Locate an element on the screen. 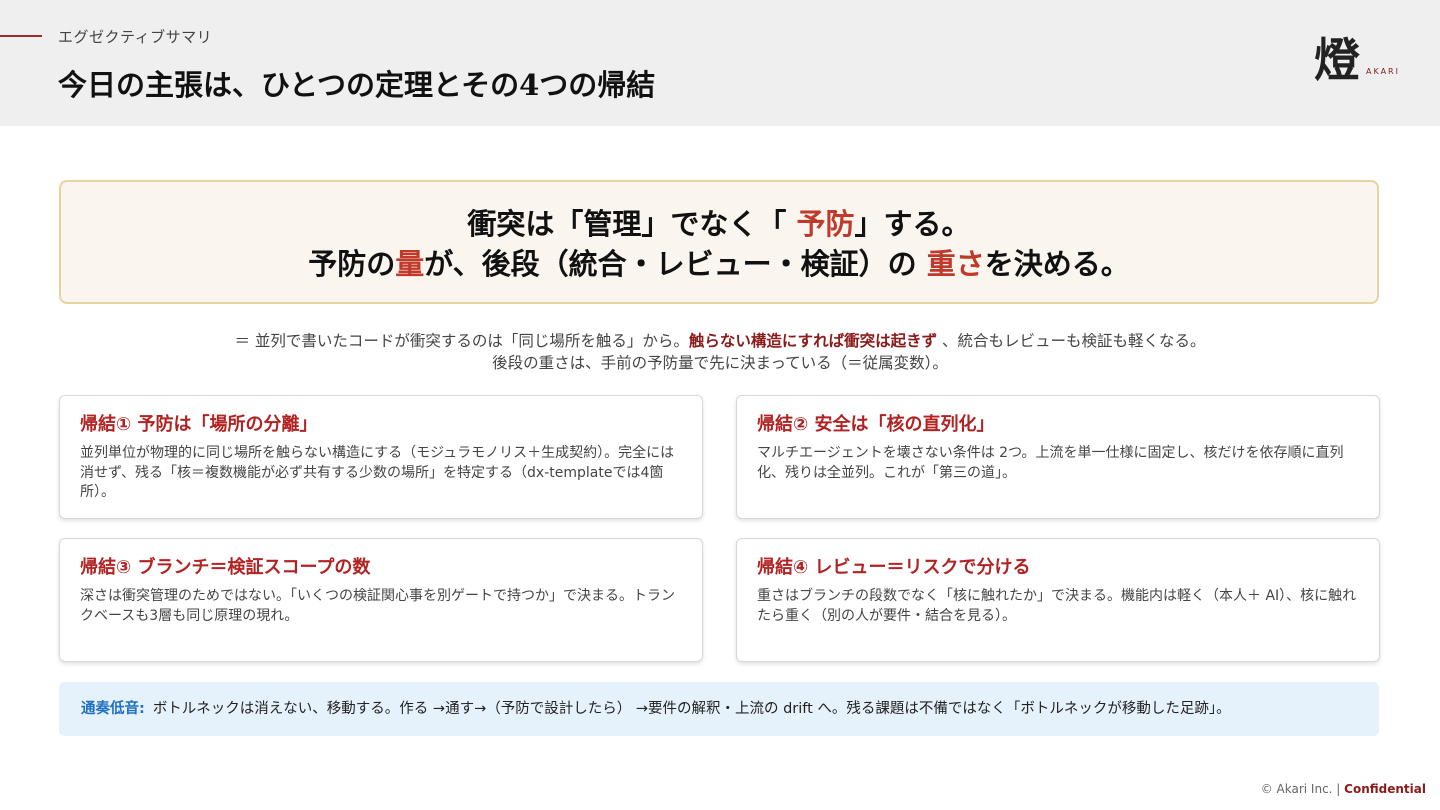 Image resolution: width=1440 pixels, height=810 pixels. explanation-emphasis: 触らない構造にすれば衝突は起きず is located at coordinates (813, 341).